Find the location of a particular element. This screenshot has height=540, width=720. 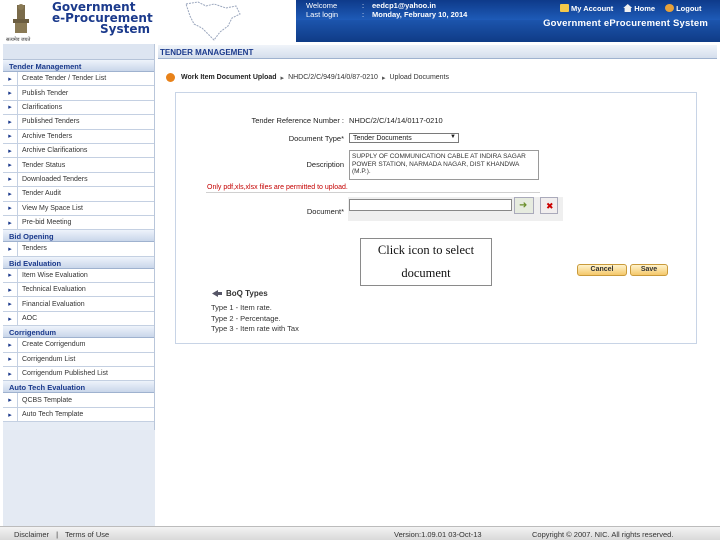

sidebar-item-label: Published Tenders is located at coordinates (85, 122).